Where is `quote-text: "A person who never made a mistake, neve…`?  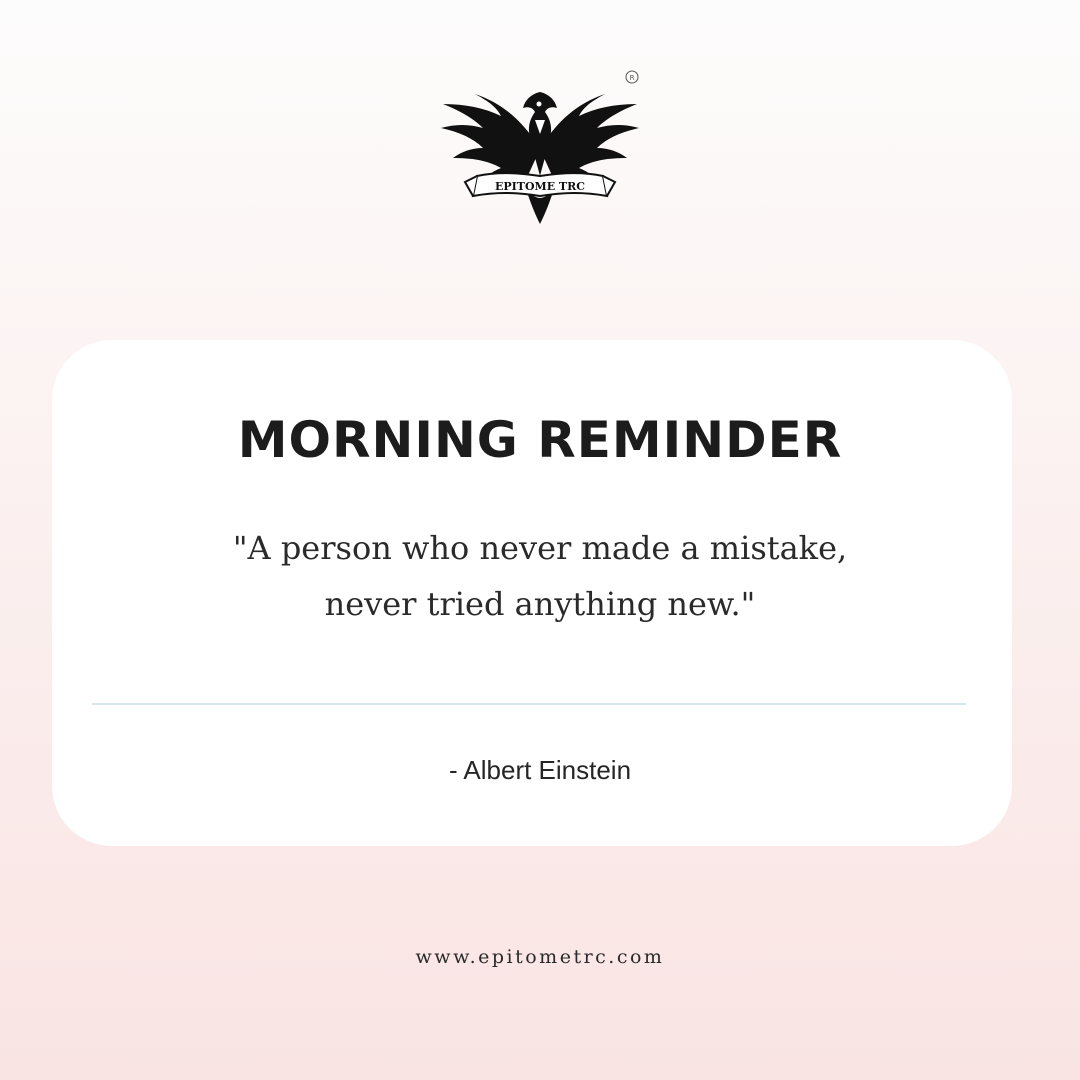
quote-text: "A person who never made a mistake, neve… is located at coordinates (540, 576).